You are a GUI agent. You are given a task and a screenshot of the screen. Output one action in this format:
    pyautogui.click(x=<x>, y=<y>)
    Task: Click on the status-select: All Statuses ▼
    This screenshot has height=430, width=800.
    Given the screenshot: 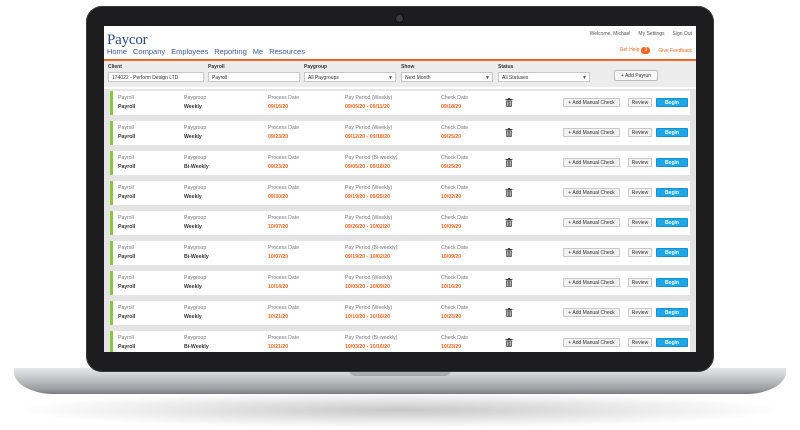 What is the action you would take?
    pyautogui.click(x=544, y=77)
    